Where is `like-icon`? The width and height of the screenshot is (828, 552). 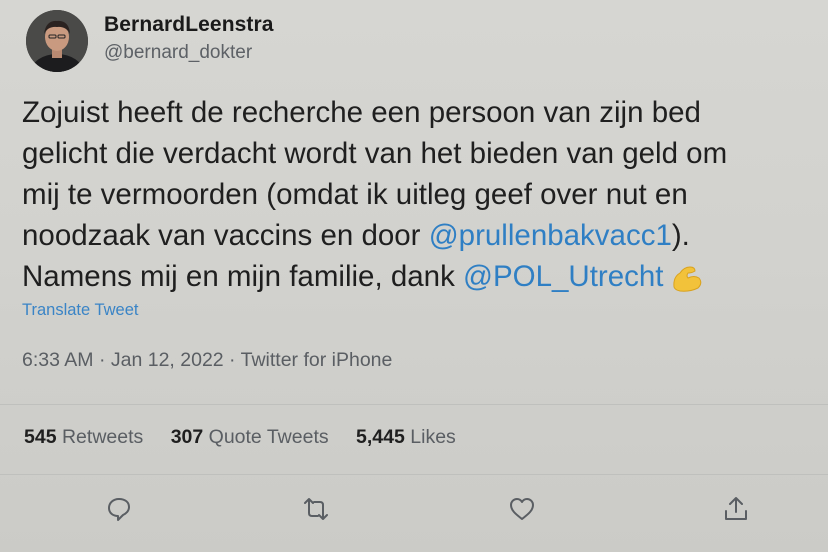 like-icon is located at coordinates (522, 509).